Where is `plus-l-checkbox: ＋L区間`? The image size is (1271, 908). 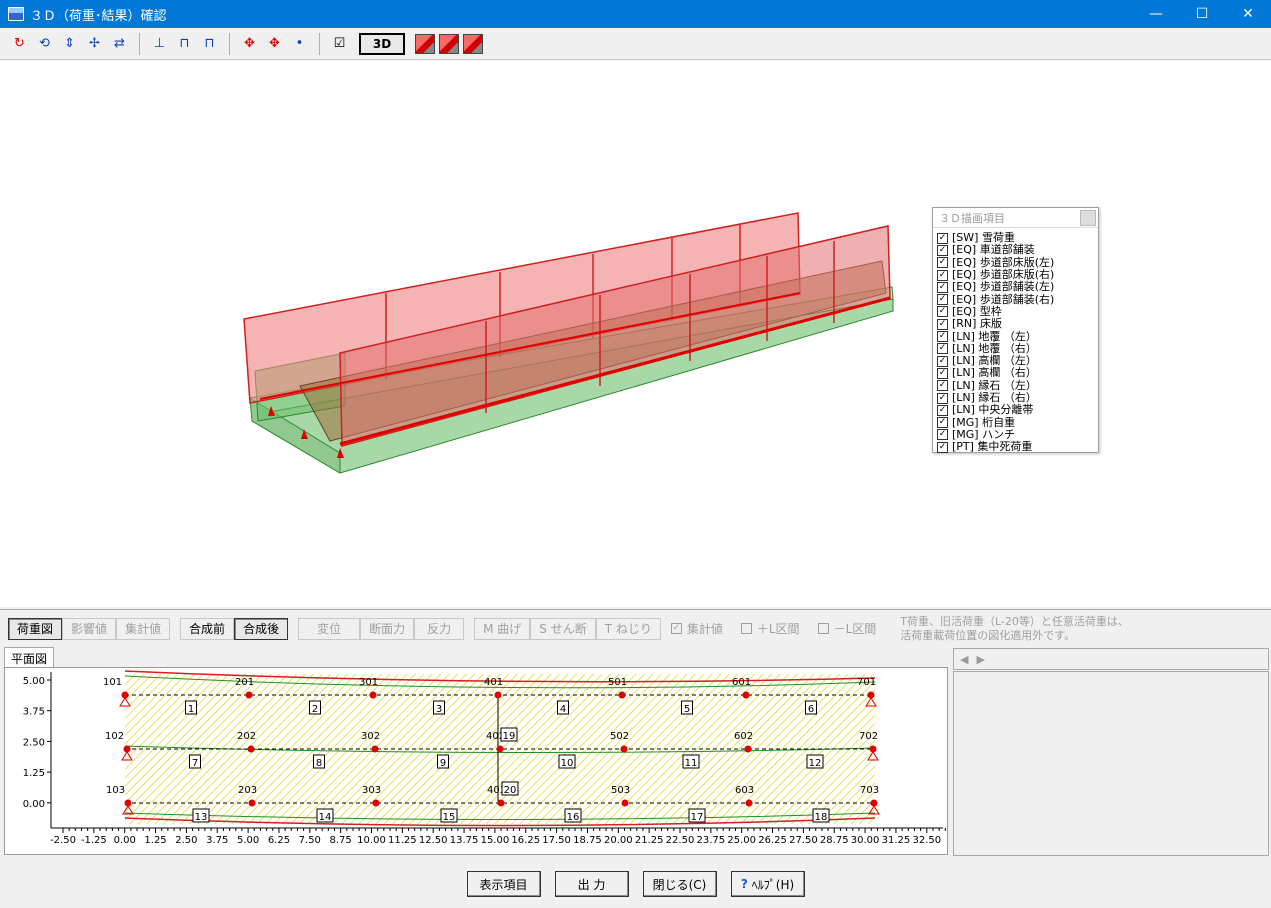
plus-l-checkbox: ＋L区間 is located at coordinates (770, 628).